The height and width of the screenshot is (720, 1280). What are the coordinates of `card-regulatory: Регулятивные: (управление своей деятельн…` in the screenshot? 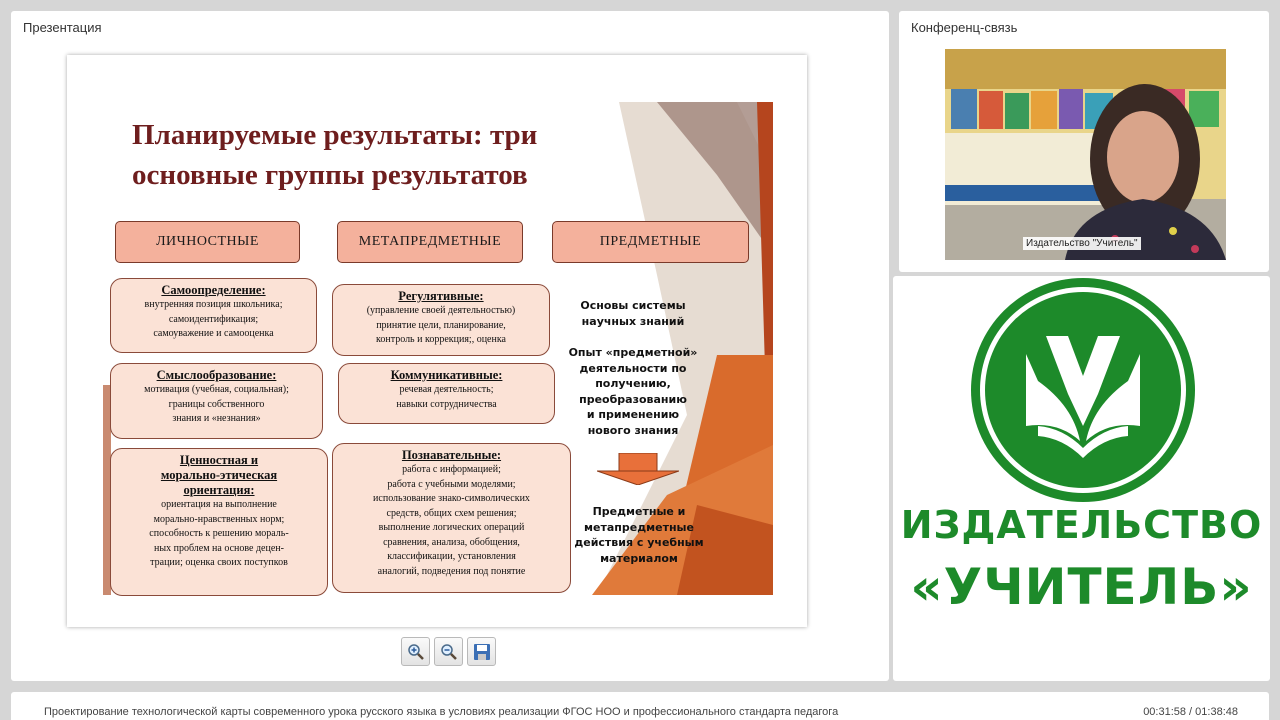 It's located at (441, 320).